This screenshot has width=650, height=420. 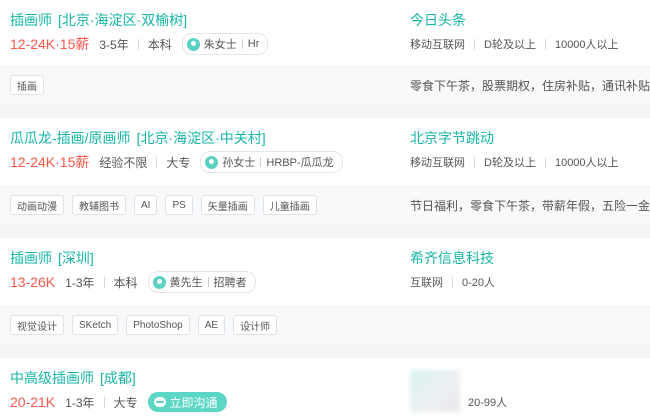 What do you see at coordinates (435, 391) in the screenshot?
I see `company-logo-blurred` at bounding box center [435, 391].